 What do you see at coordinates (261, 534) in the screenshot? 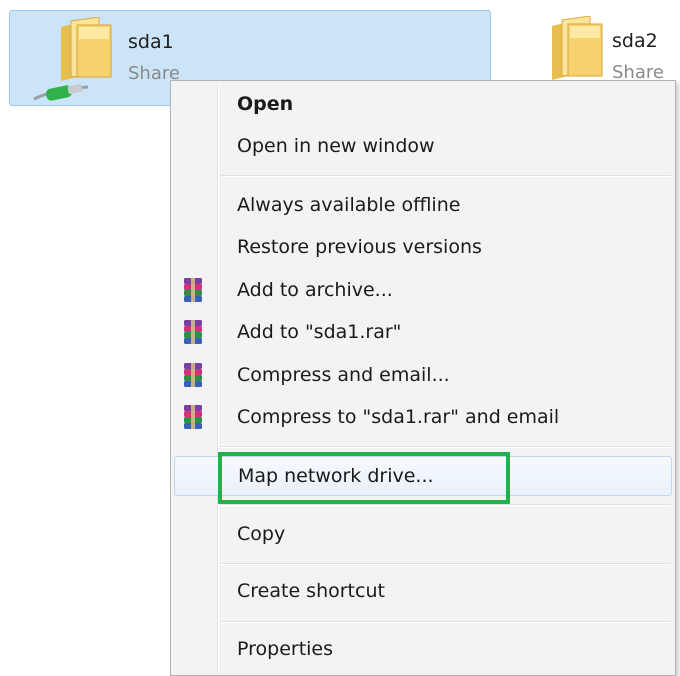
I see `menu-item-label: Copy` at bounding box center [261, 534].